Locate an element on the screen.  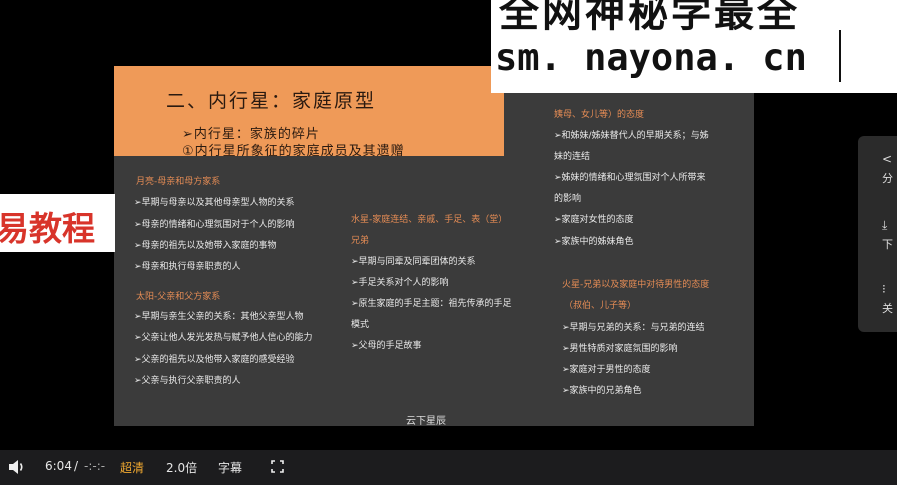
slide-subtitle-2: ①内行星所象征的家庭成员及其遗赠 is located at coordinates (293, 151).